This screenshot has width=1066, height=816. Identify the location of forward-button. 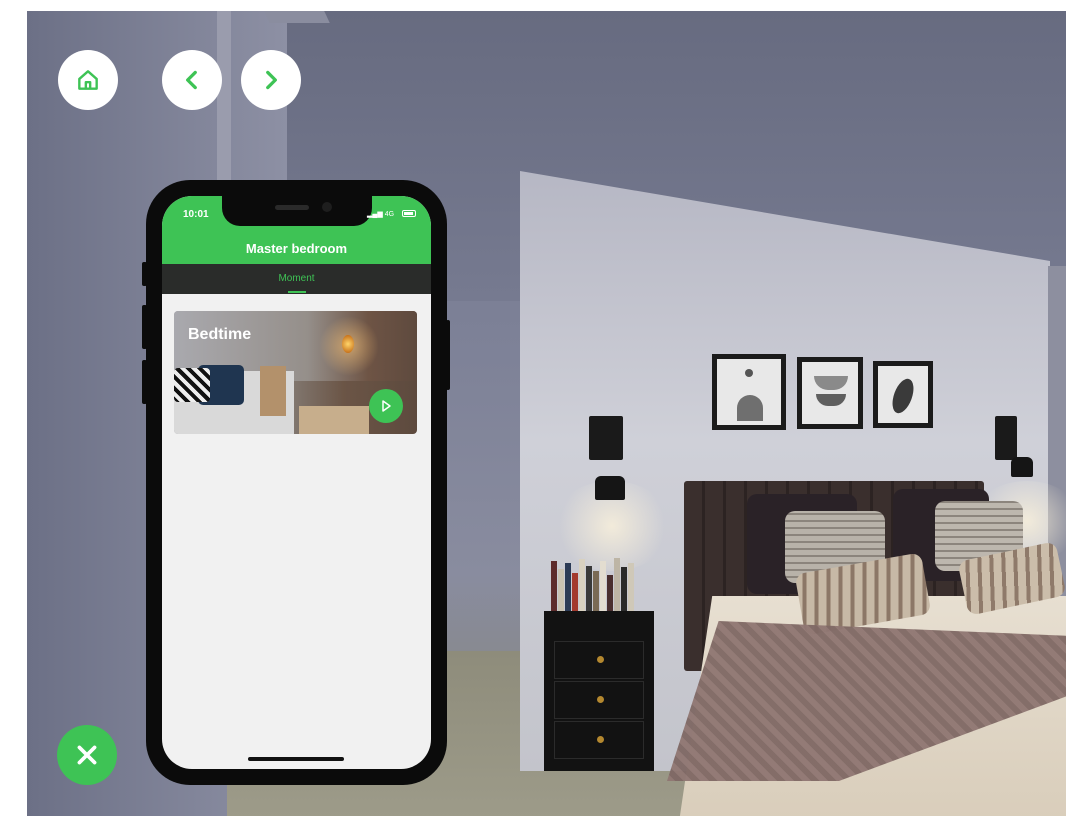
(271, 80).